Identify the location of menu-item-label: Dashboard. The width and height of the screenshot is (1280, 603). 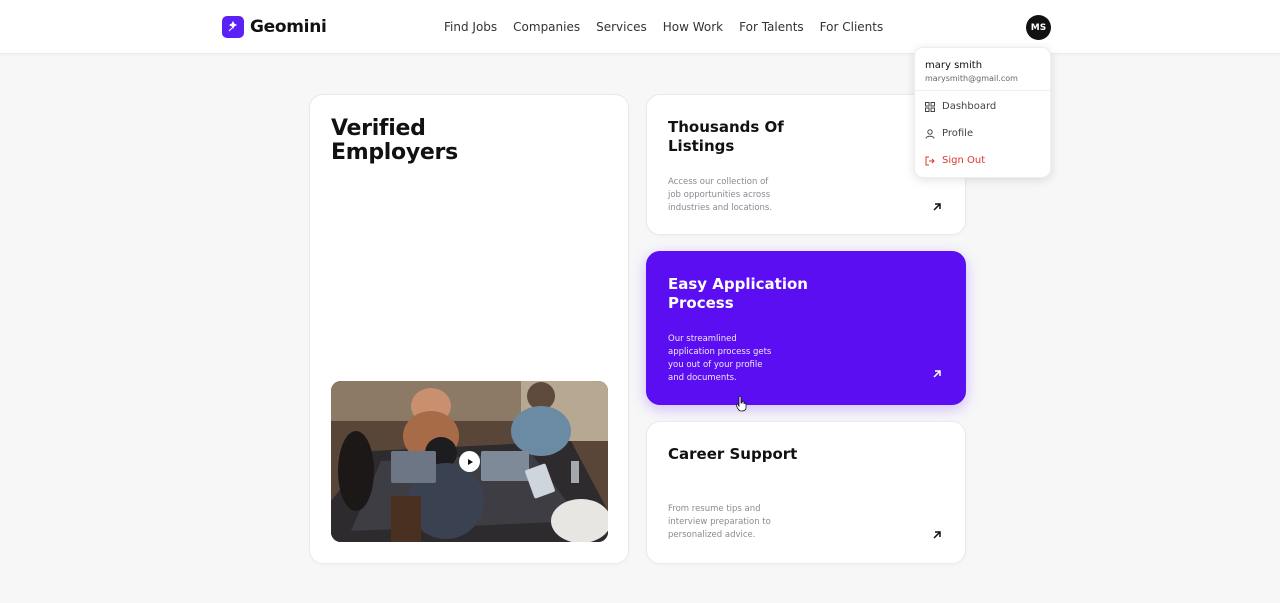
(969, 106).